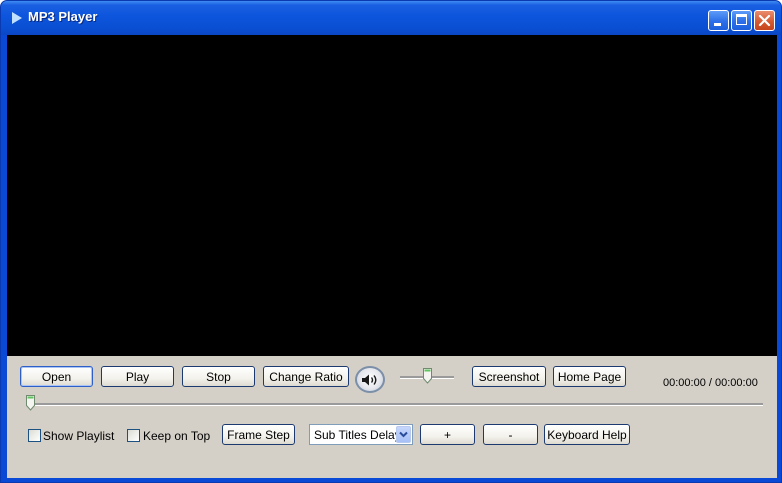 This screenshot has width=782, height=483. I want to click on home-page-button: Home Page, so click(589, 376).